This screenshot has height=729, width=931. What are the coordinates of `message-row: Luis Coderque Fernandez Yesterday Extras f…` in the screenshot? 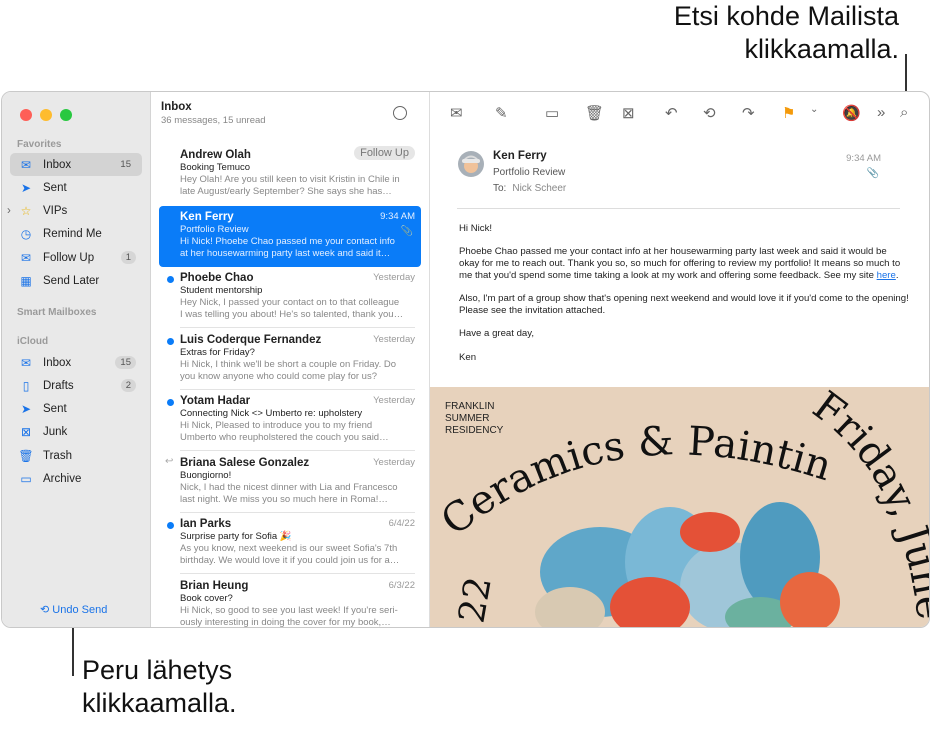 It's located at (290, 359).